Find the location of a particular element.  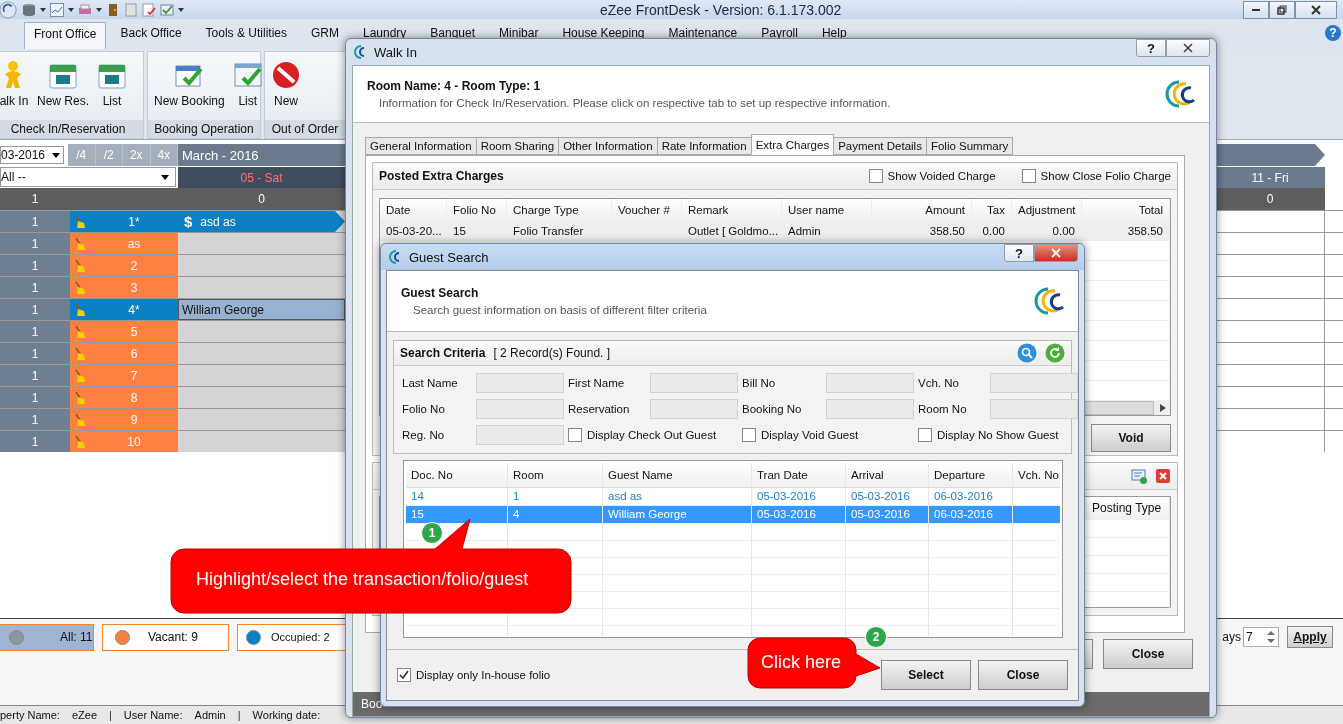

option-checkbox: Show Voided Charge is located at coordinates (932, 176).